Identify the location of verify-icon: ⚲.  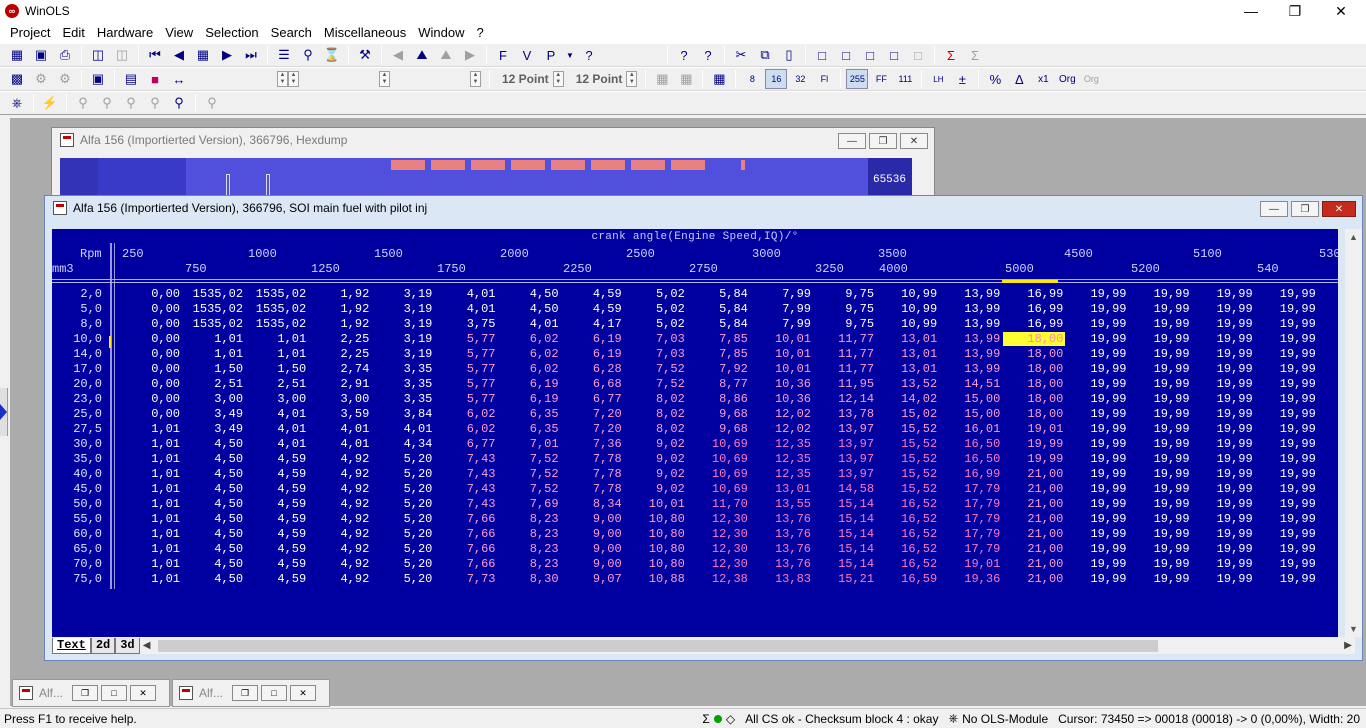
(131, 103).